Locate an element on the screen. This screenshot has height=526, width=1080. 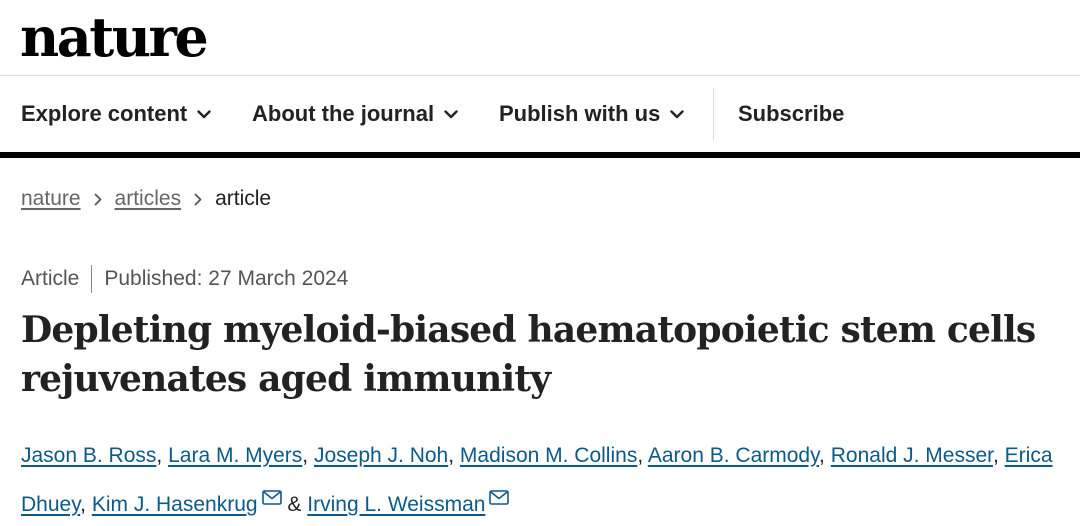
nav-label: Subscribe is located at coordinates (791, 113).